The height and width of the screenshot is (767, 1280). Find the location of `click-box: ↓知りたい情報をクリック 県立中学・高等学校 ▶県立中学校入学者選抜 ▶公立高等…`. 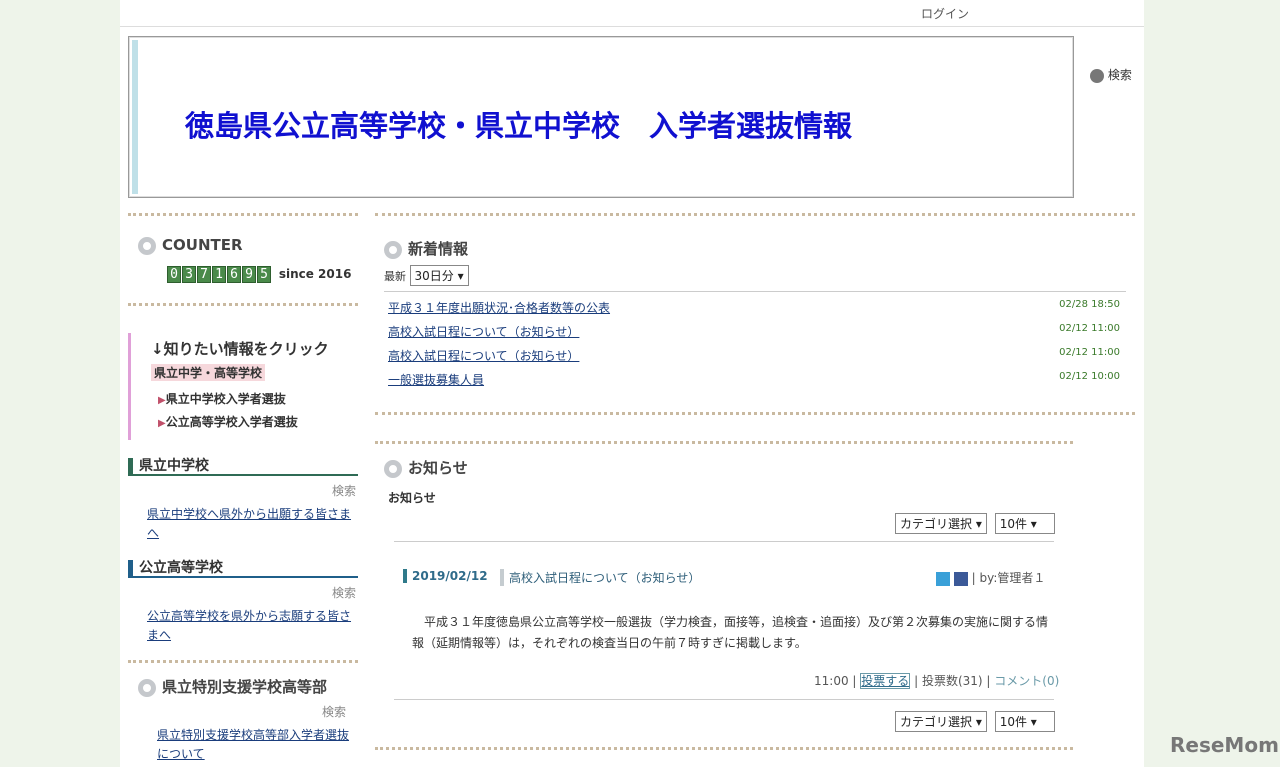

click-box: ↓知りたい情報をクリック 県立中学・高等学校 ▶県立中学校入学者選抜 ▶公立高等… is located at coordinates (243, 386).